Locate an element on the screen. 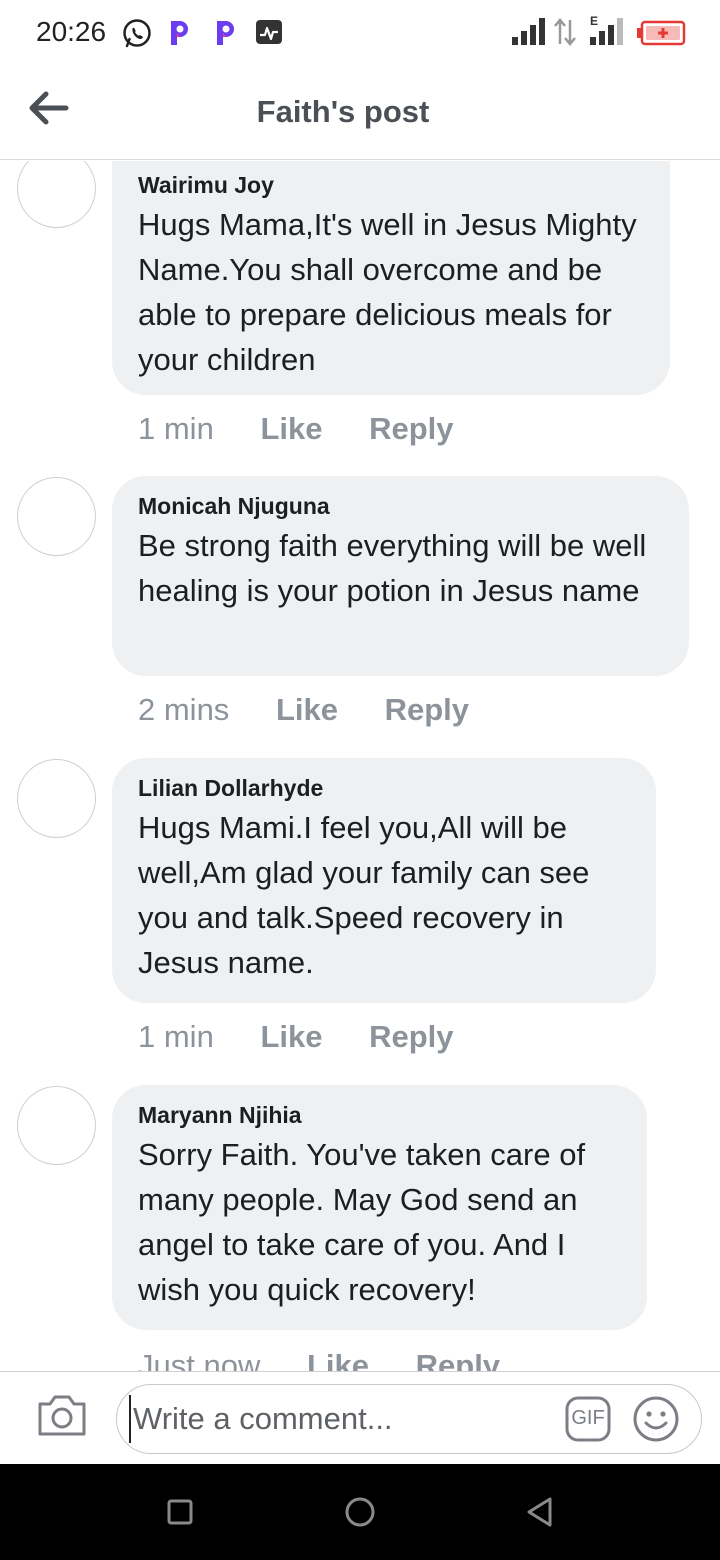 The width and height of the screenshot is (720, 1560). system-nav-bar is located at coordinates (360, 1512).